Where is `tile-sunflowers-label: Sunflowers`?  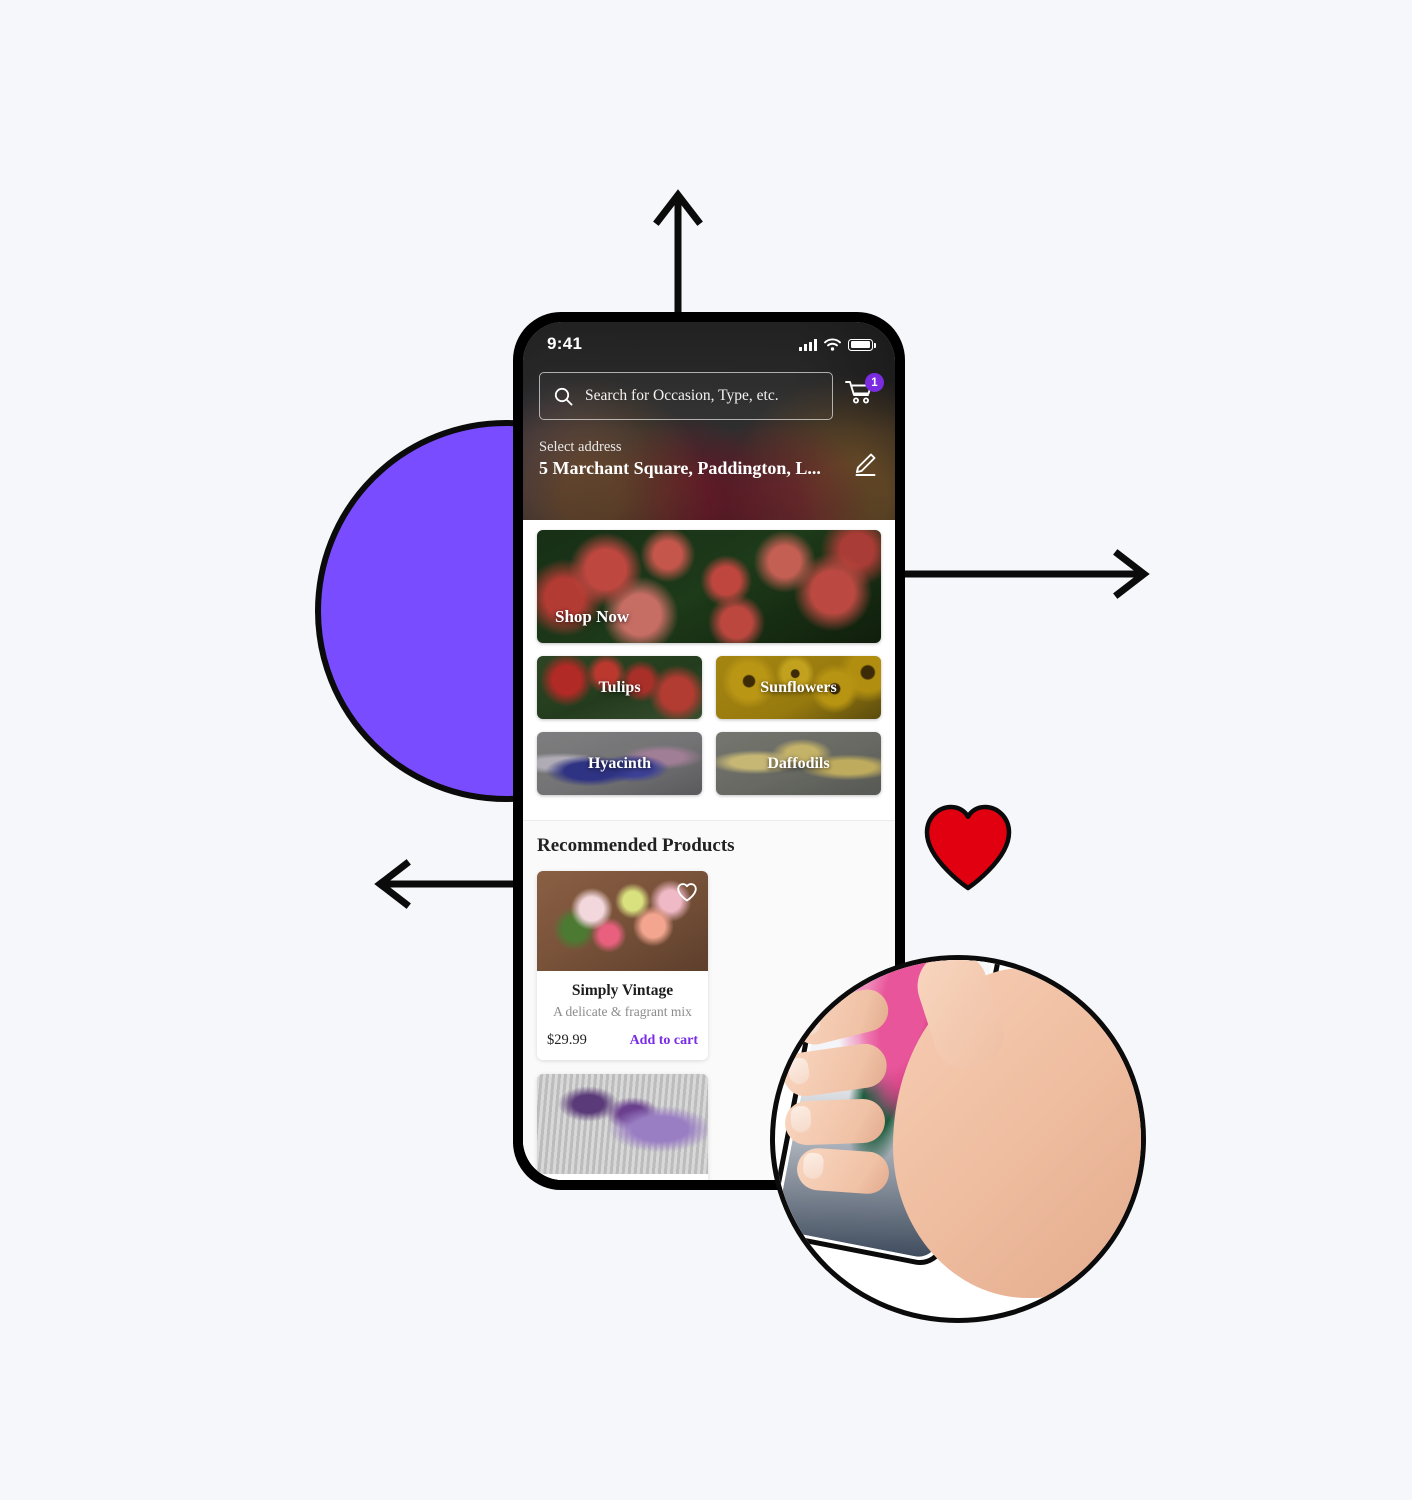
tile-sunflowers-label: Sunflowers is located at coordinates (798, 687).